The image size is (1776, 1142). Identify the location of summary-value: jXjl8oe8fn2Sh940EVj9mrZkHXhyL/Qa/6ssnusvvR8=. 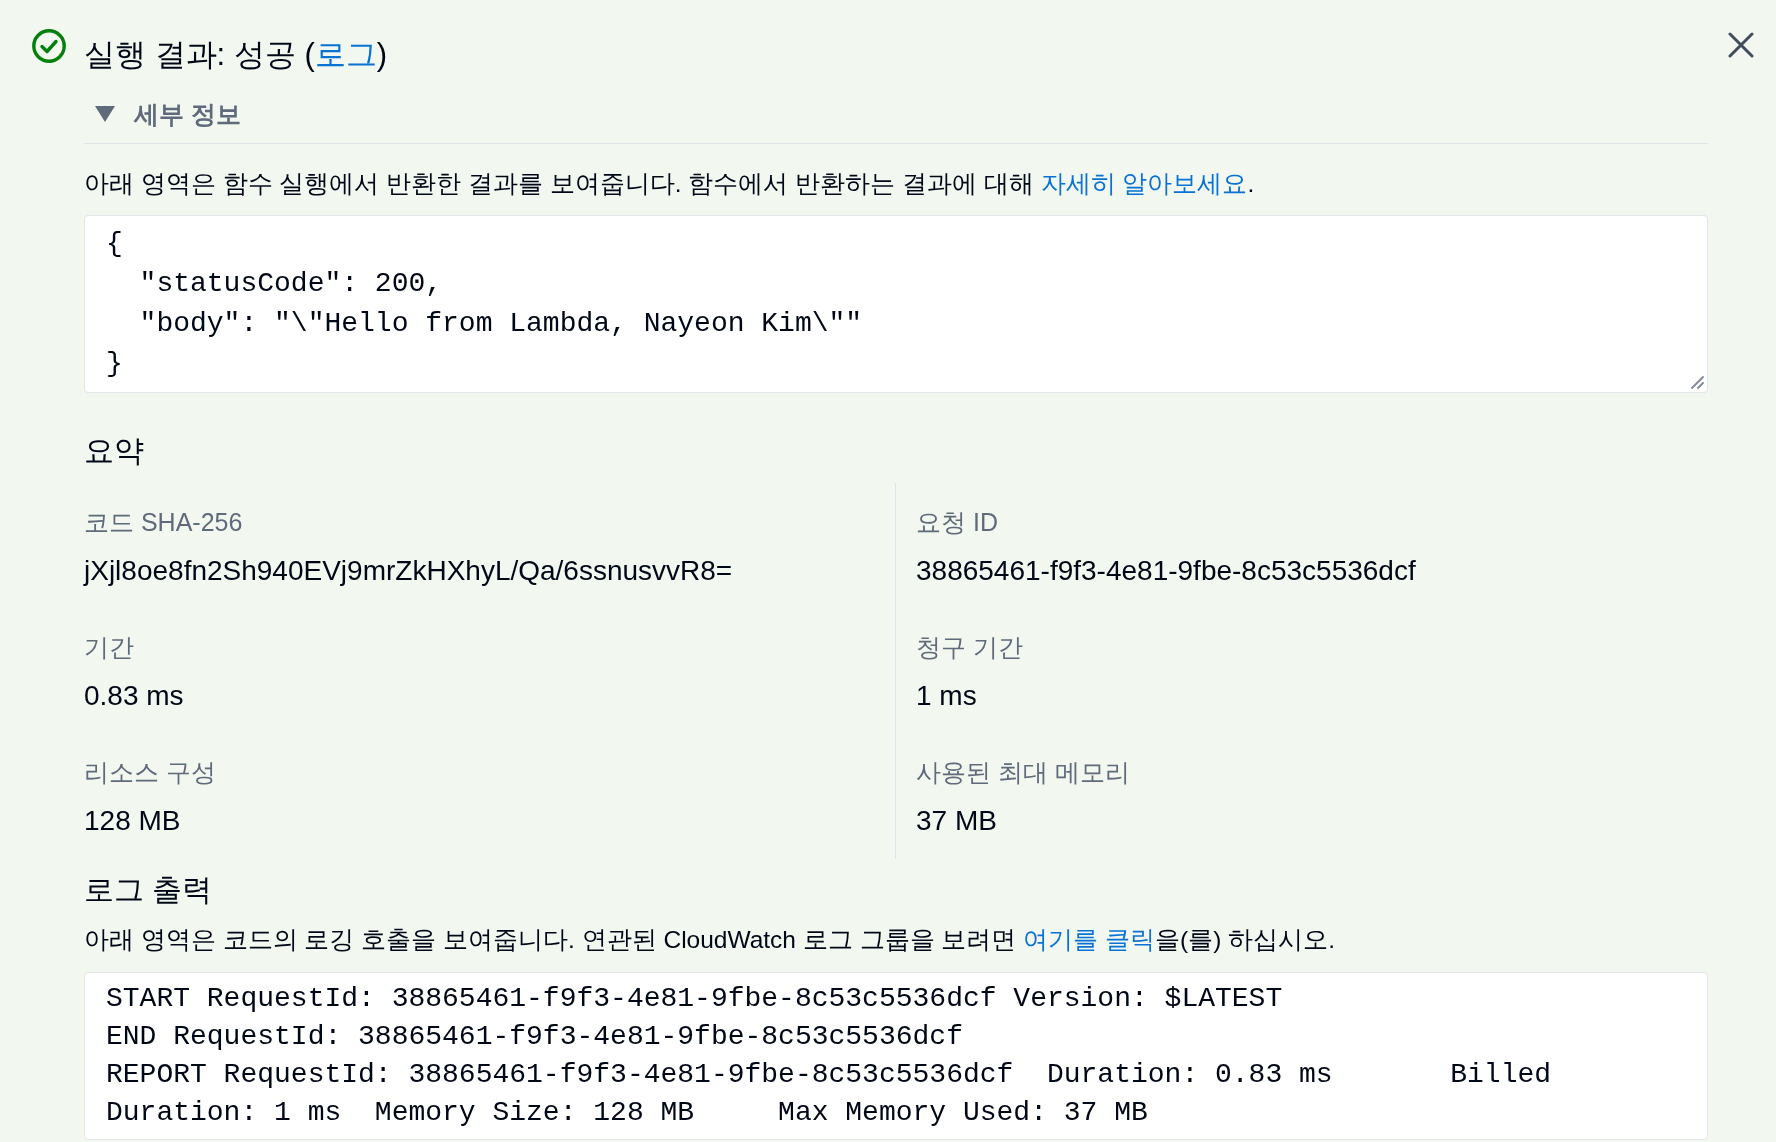
(408, 571).